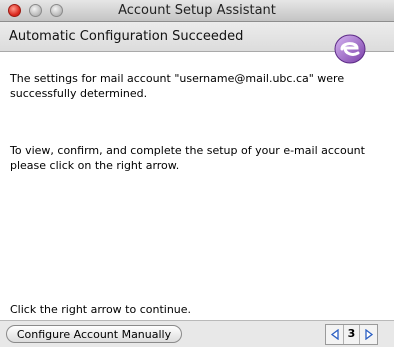 This screenshot has width=394, height=347. I want to click on window-title: Account Setup Assistant, so click(197, 10).